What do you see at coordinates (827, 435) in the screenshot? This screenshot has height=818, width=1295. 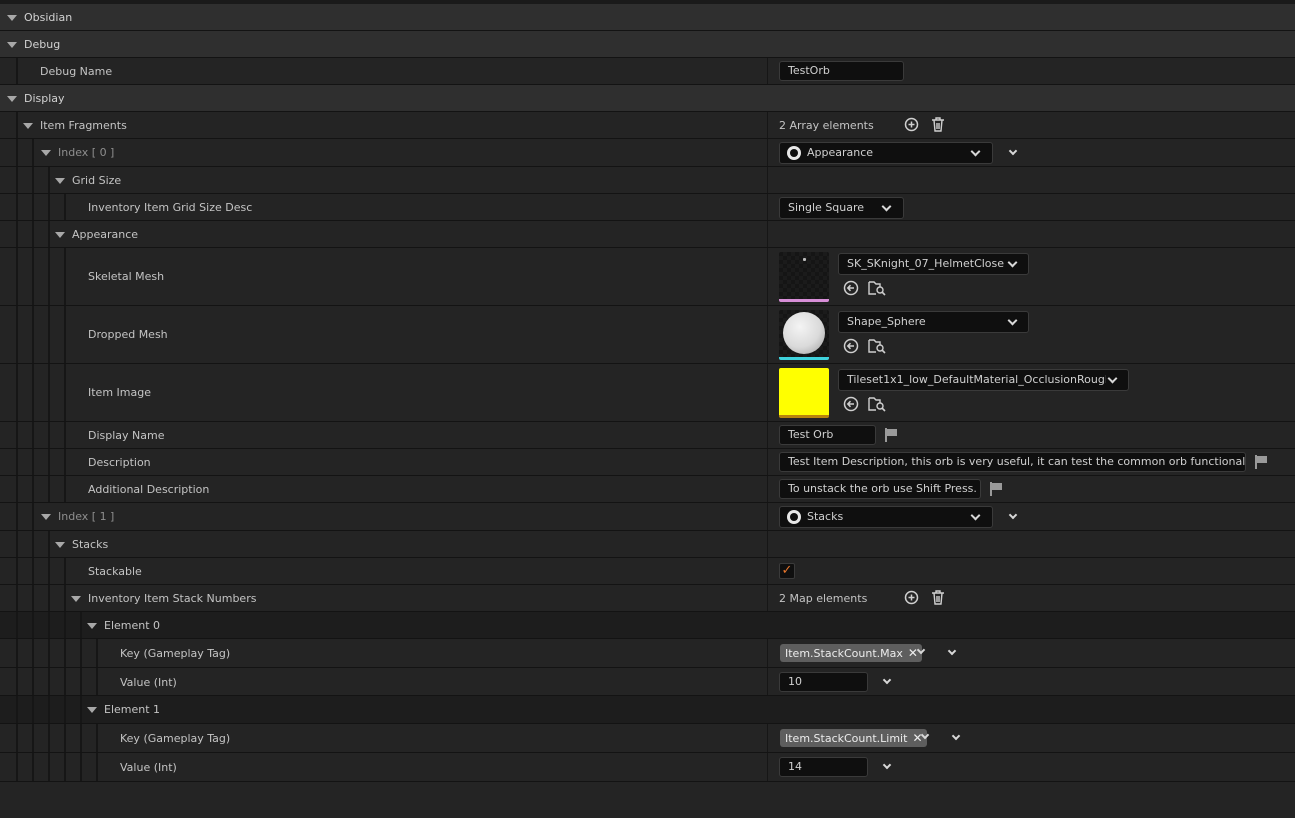 I see `display-name-input: Test Orb` at bounding box center [827, 435].